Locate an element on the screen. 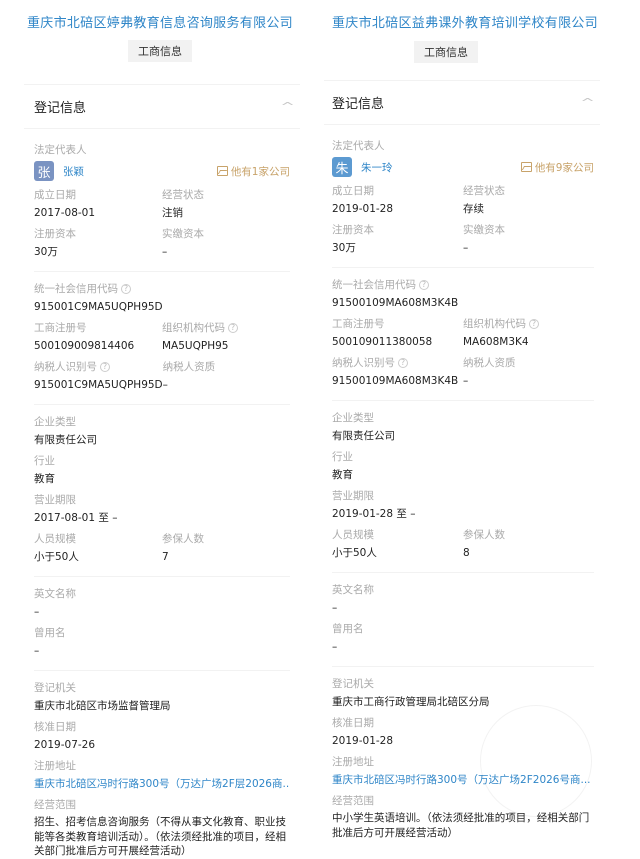  legal-rep-label: 法定代表人 is located at coordinates (60, 150).